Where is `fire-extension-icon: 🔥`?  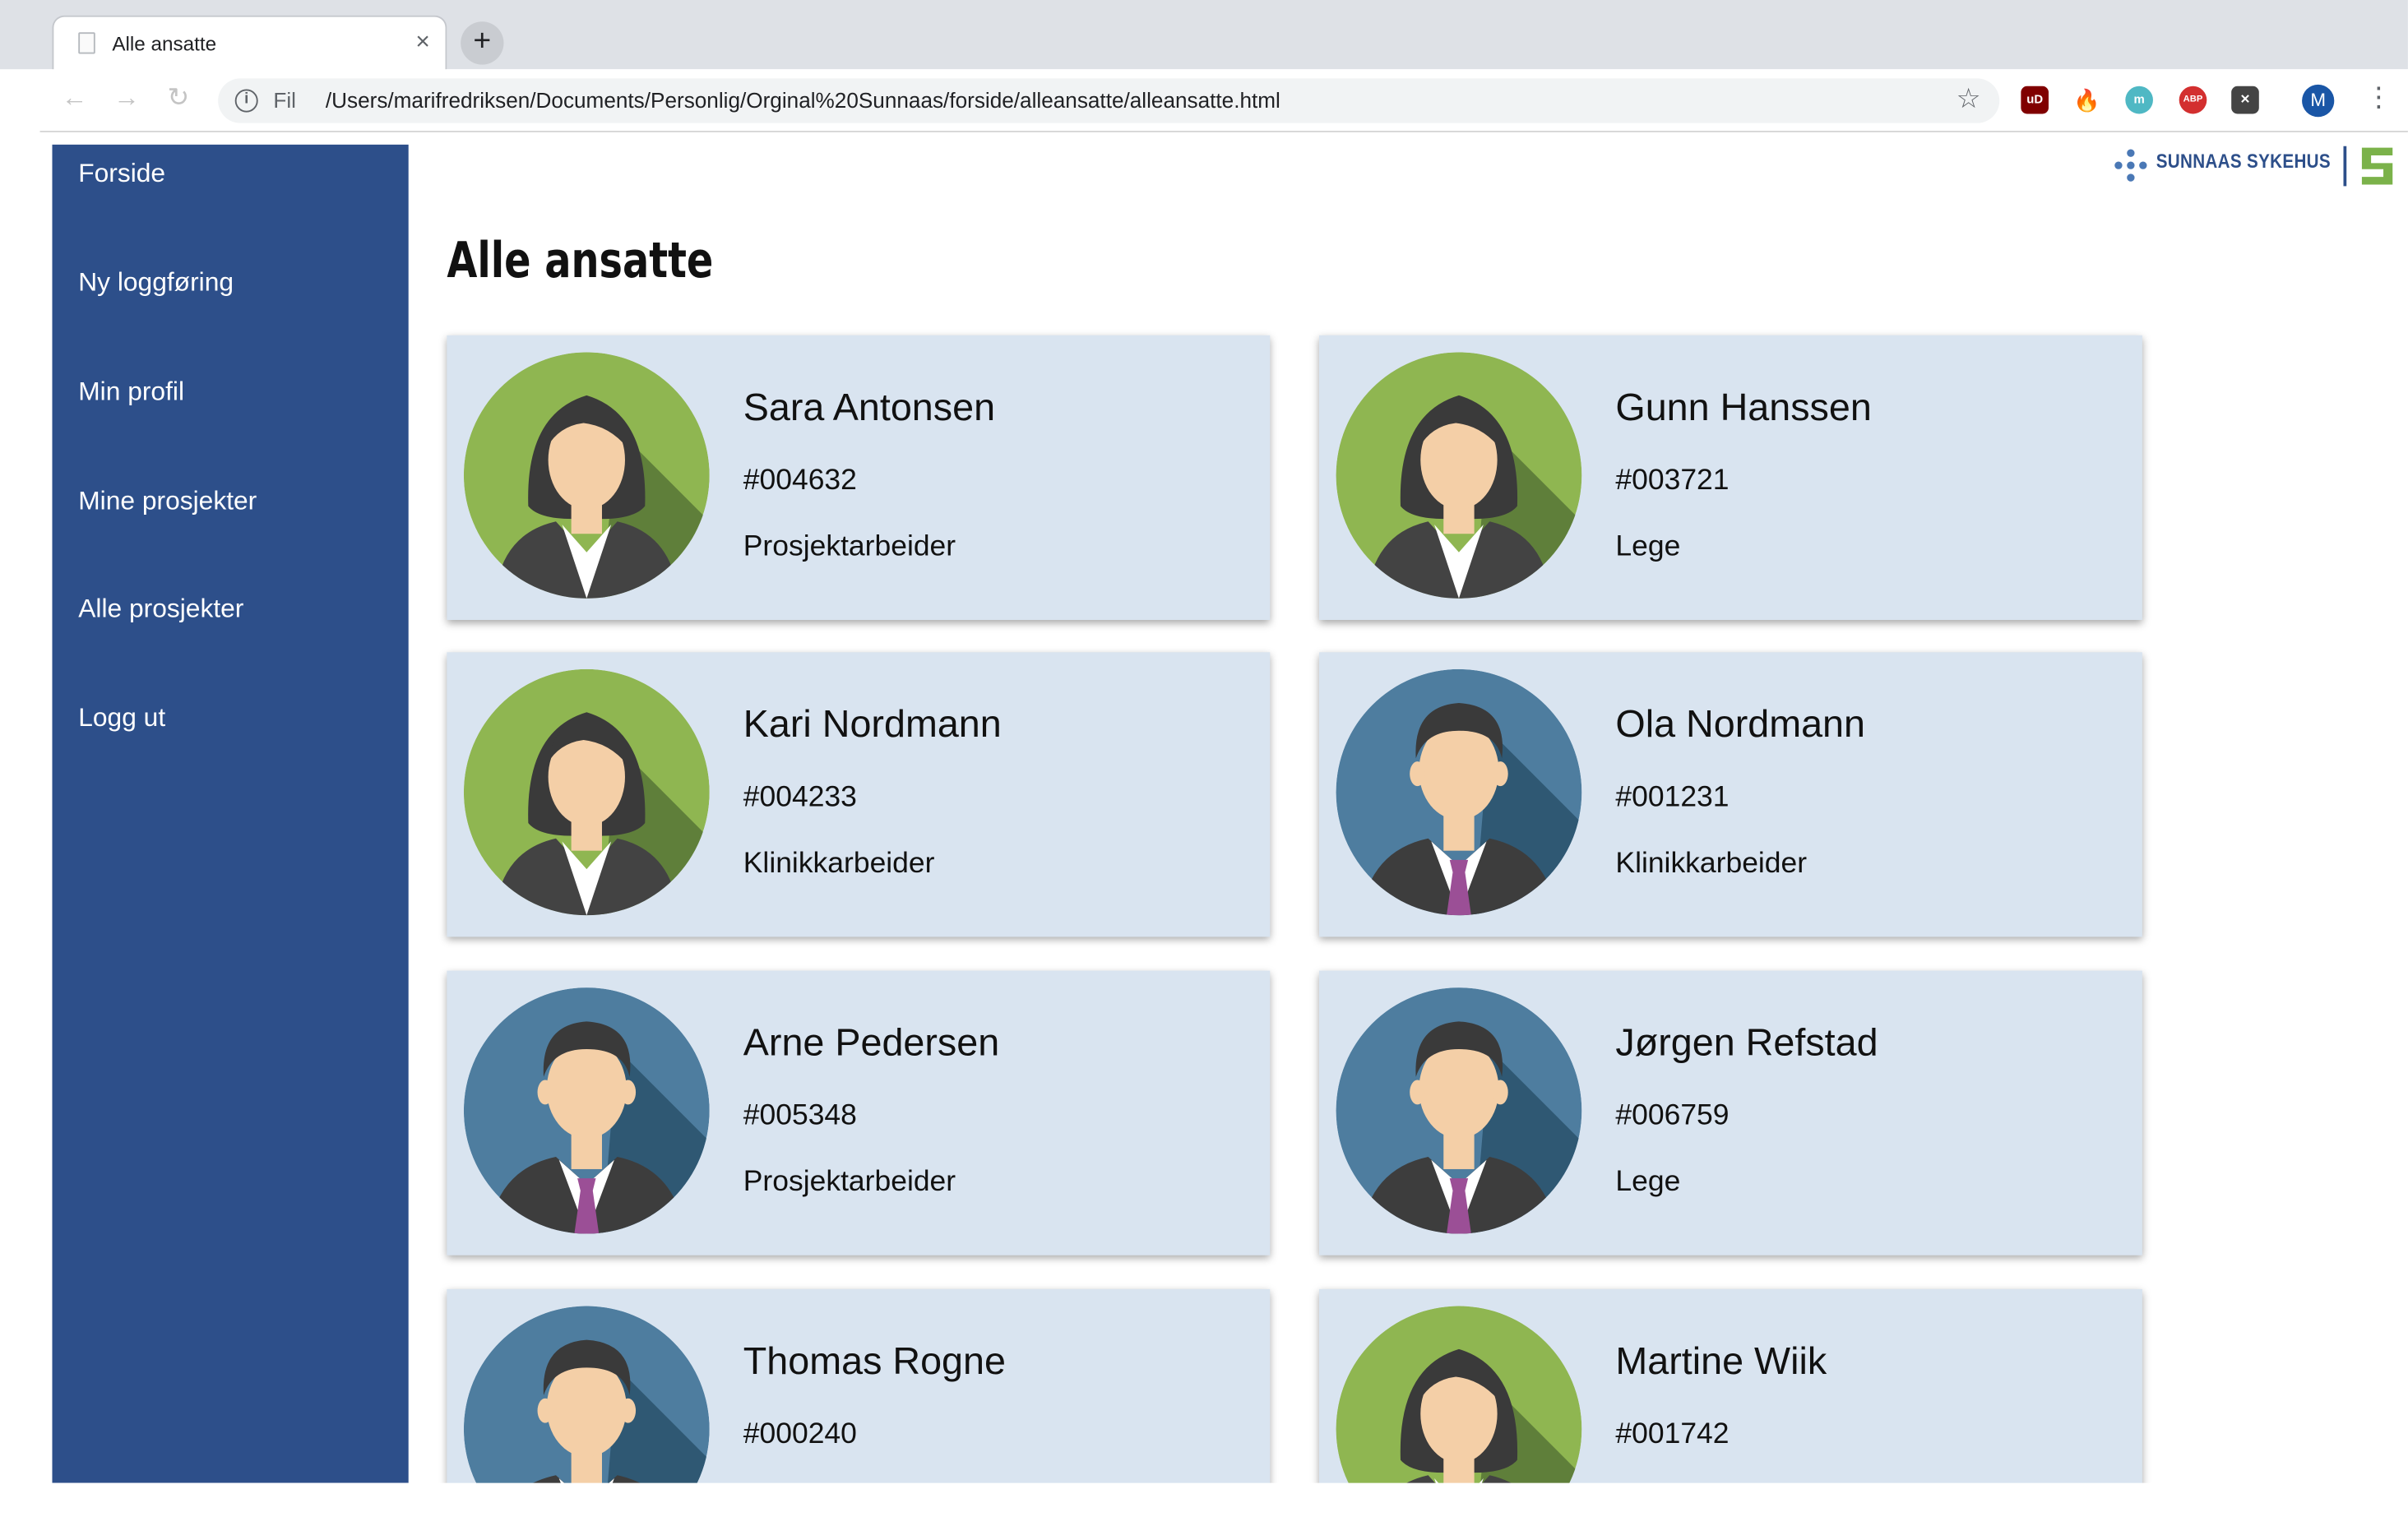
fire-extension-icon: 🔥 is located at coordinates (2087, 100).